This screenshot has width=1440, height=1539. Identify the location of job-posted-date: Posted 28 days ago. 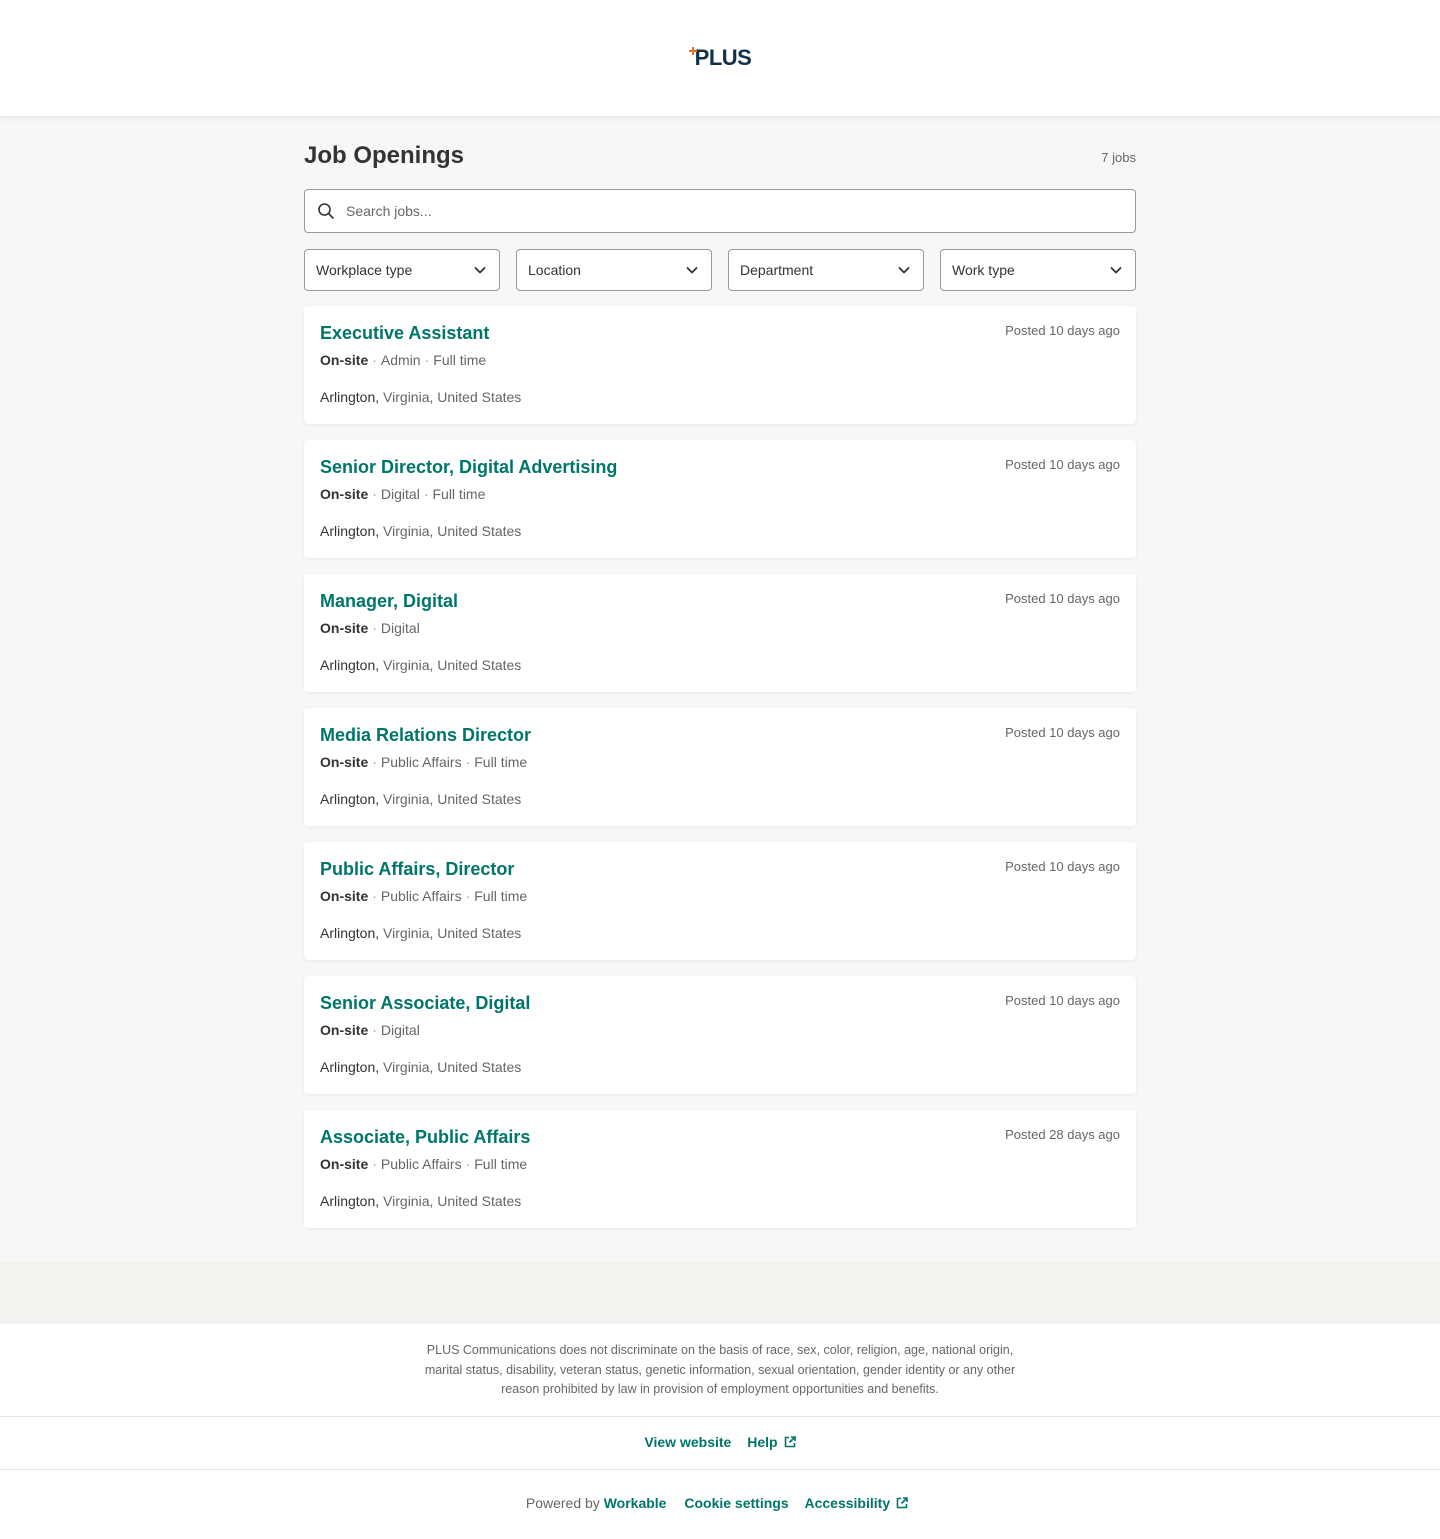
(1062, 1134).